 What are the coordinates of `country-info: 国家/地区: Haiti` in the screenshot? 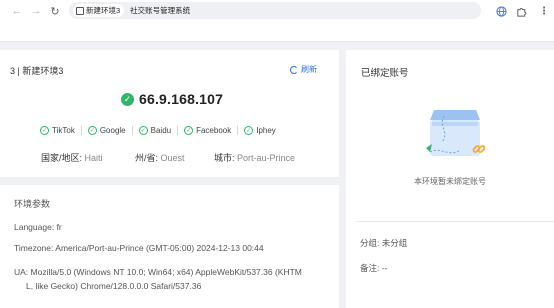 It's located at (72, 157).